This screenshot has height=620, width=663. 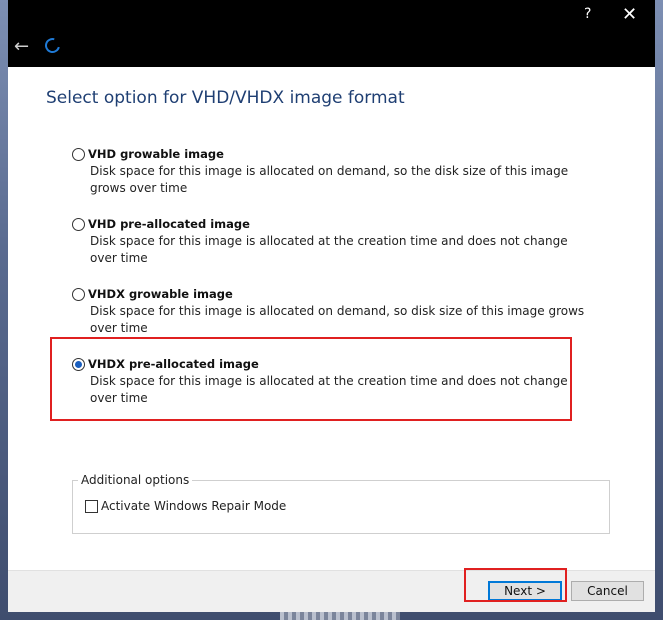 What do you see at coordinates (21, 46) in the screenshot?
I see `back-arrow-icon: ←` at bounding box center [21, 46].